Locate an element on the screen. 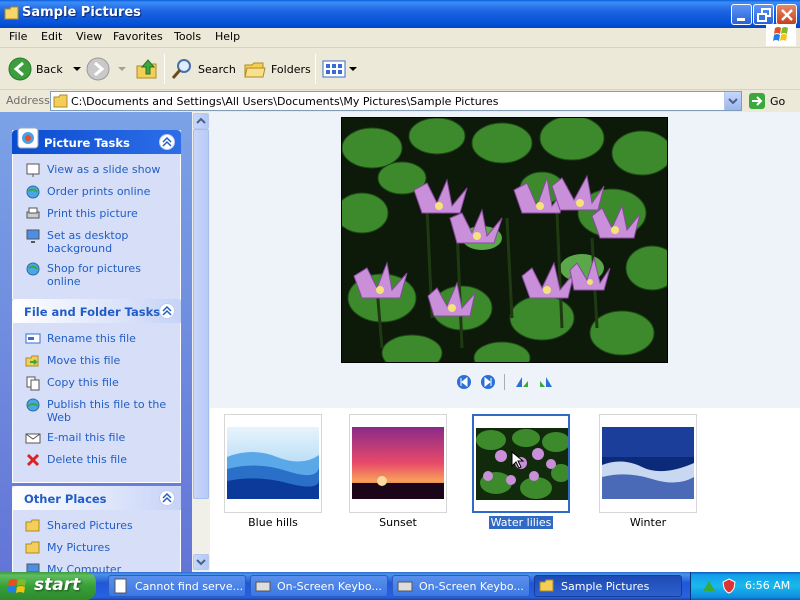 The width and height of the screenshot is (800, 600). address-label: Address is located at coordinates (28, 100).